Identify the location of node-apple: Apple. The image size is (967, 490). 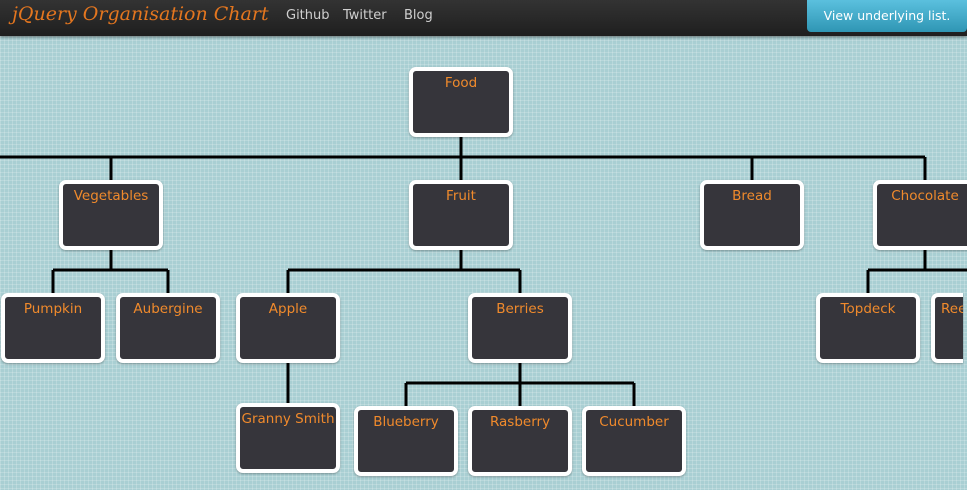
(288, 328).